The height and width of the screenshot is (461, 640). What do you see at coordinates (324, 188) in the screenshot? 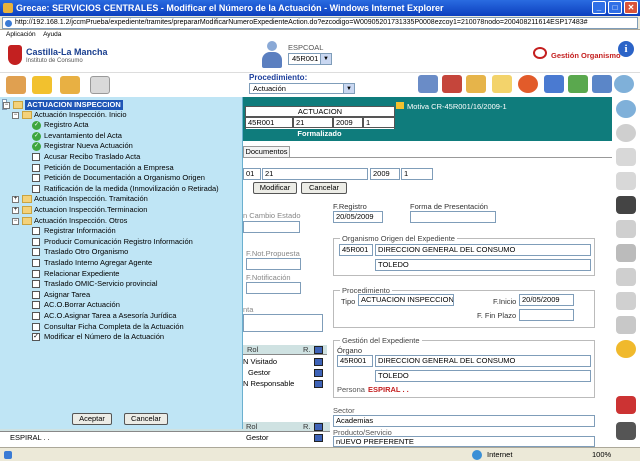
I see `cancelar-numero-button: Cancelar` at bounding box center [324, 188].